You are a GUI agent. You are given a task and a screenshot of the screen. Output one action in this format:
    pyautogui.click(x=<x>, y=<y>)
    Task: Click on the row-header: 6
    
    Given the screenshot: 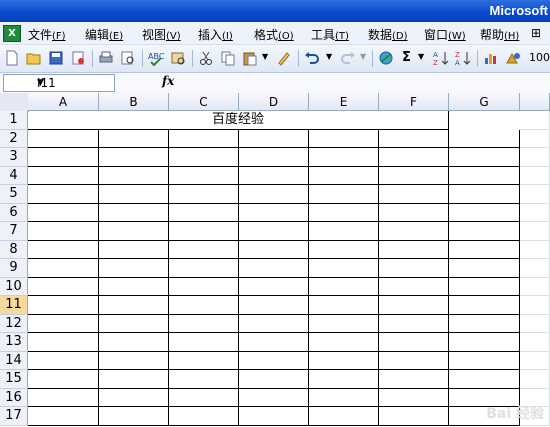 What is the action you would take?
    pyautogui.click(x=14, y=212)
    